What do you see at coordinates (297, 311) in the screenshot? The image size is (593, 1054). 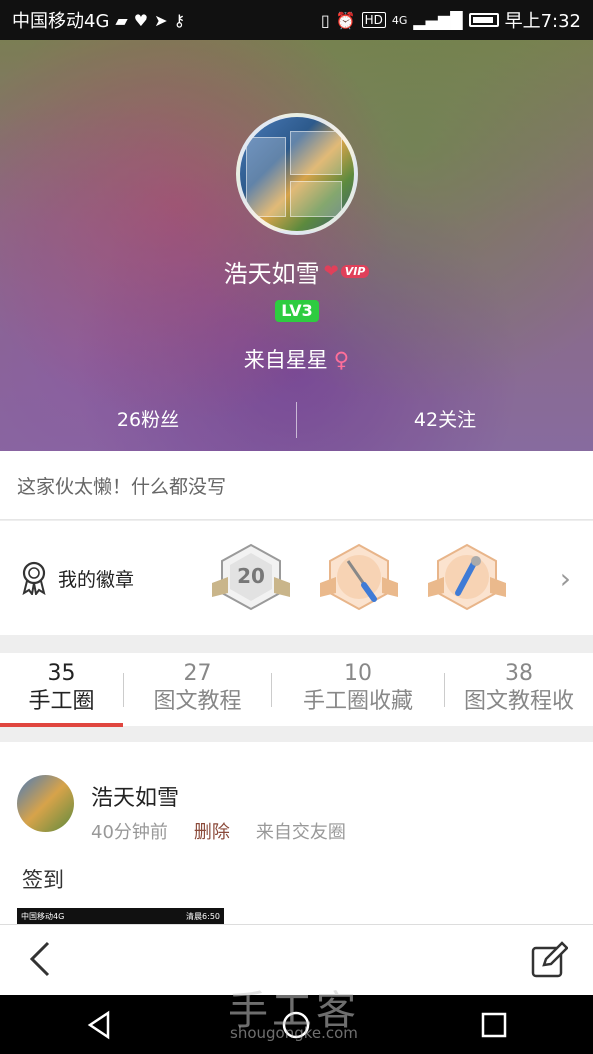 I see `level-badge: LV3` at bounding box center [297, 311].